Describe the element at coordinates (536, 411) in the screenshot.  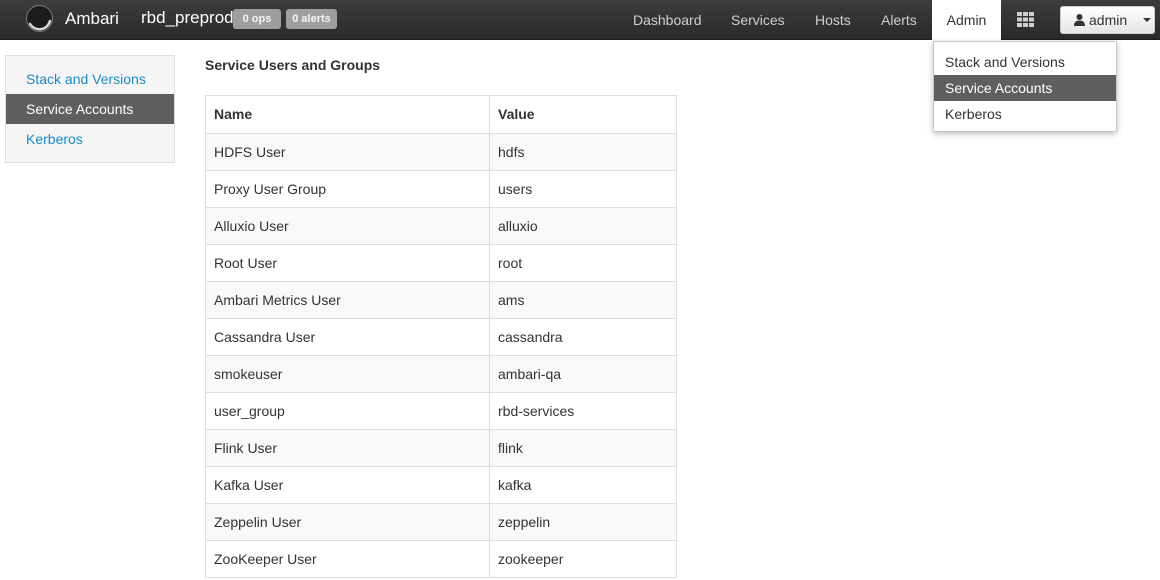
I see `cell-value: rbd-services` at that location.